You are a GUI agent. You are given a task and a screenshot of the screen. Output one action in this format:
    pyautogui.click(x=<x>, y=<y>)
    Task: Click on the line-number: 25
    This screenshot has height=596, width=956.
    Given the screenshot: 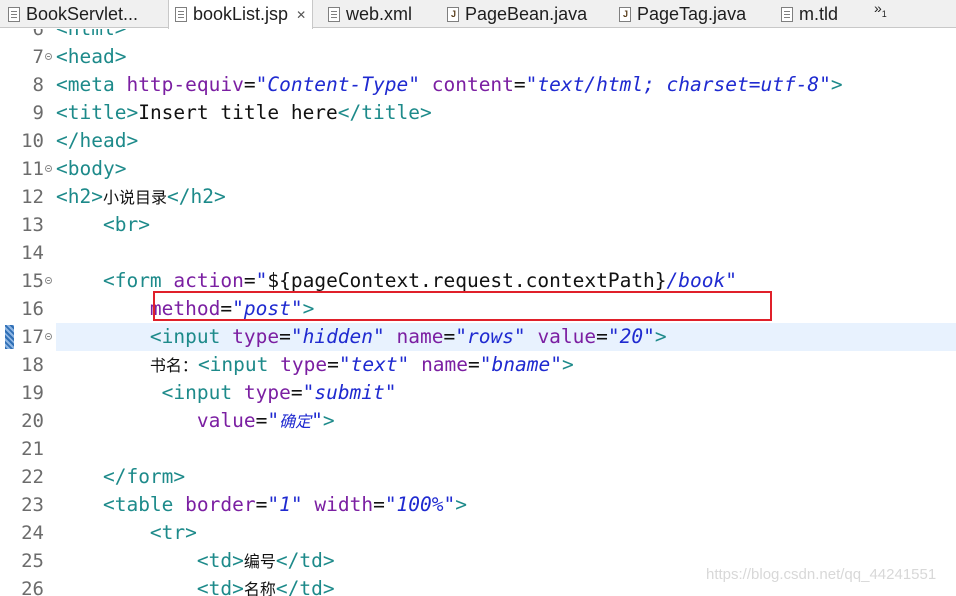 What is the action you would take?
    pyautogui.click(x=32, y=561)
    